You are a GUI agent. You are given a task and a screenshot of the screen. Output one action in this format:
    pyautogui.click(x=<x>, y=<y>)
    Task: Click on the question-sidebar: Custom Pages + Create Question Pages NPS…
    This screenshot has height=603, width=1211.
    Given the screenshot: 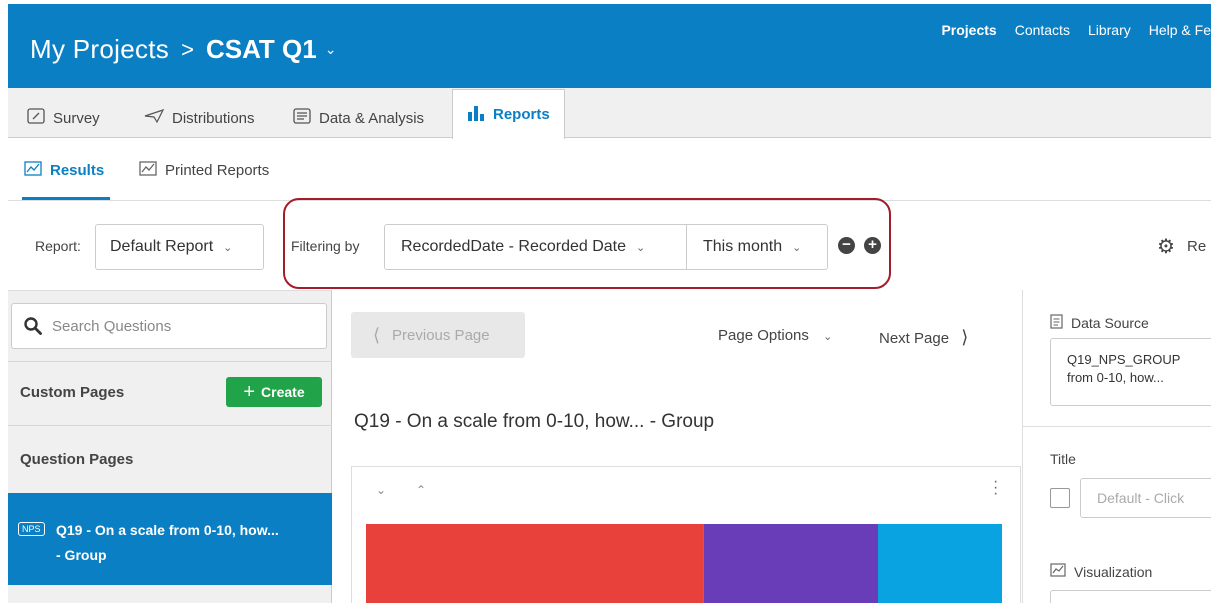 What is the action you would take?
    pyautogui.click(x=170, y=446)
    